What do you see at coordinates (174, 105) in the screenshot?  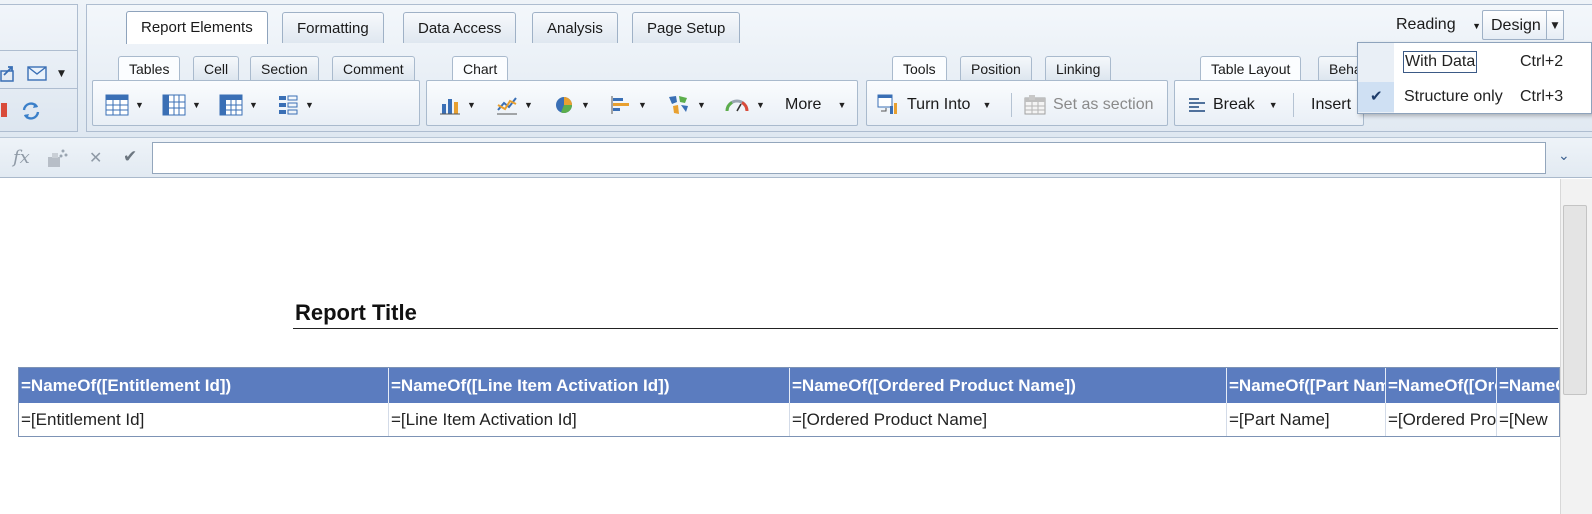 I see `vertical-table-icon` at bounding box center [174, 105].